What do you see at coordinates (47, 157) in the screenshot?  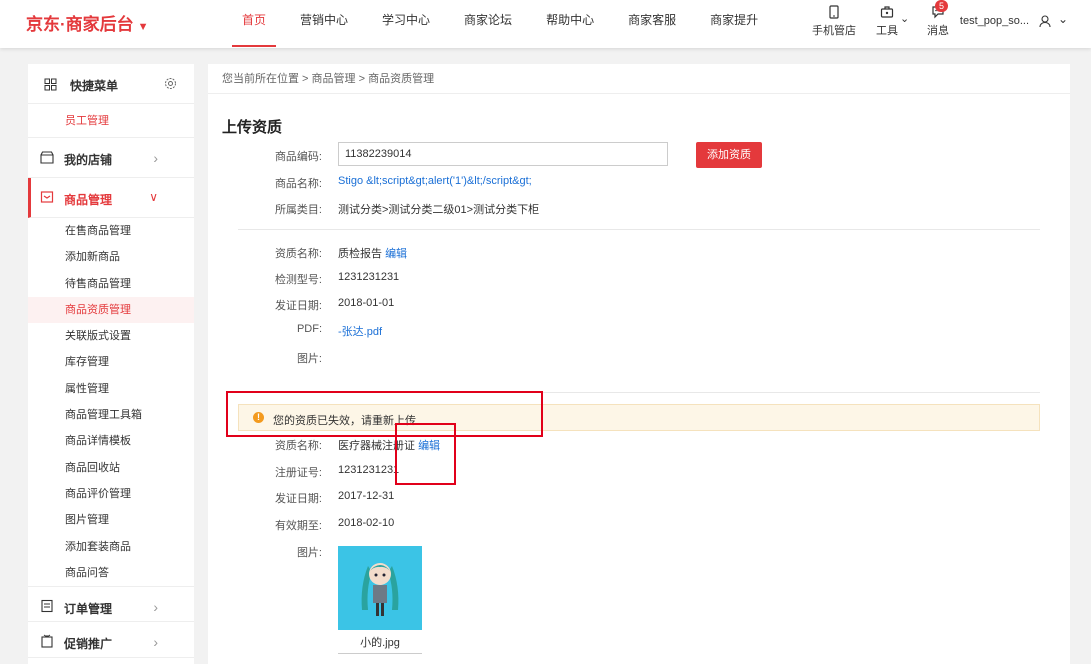 I see `shop-icon` at bounding box center [47, 157].